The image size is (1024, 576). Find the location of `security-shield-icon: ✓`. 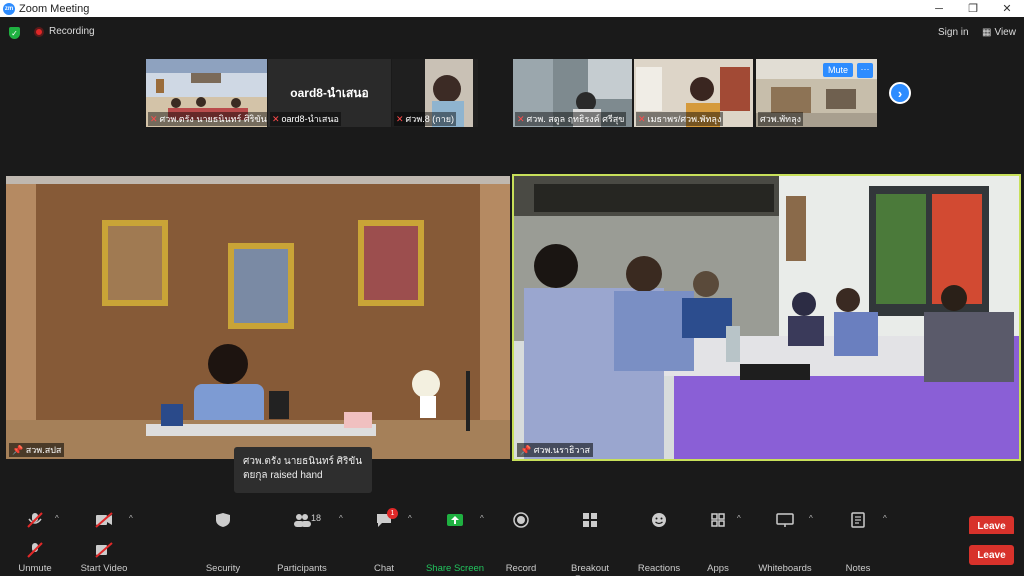

security-shield-icon: ✓ is located at coordinates (14, 33).